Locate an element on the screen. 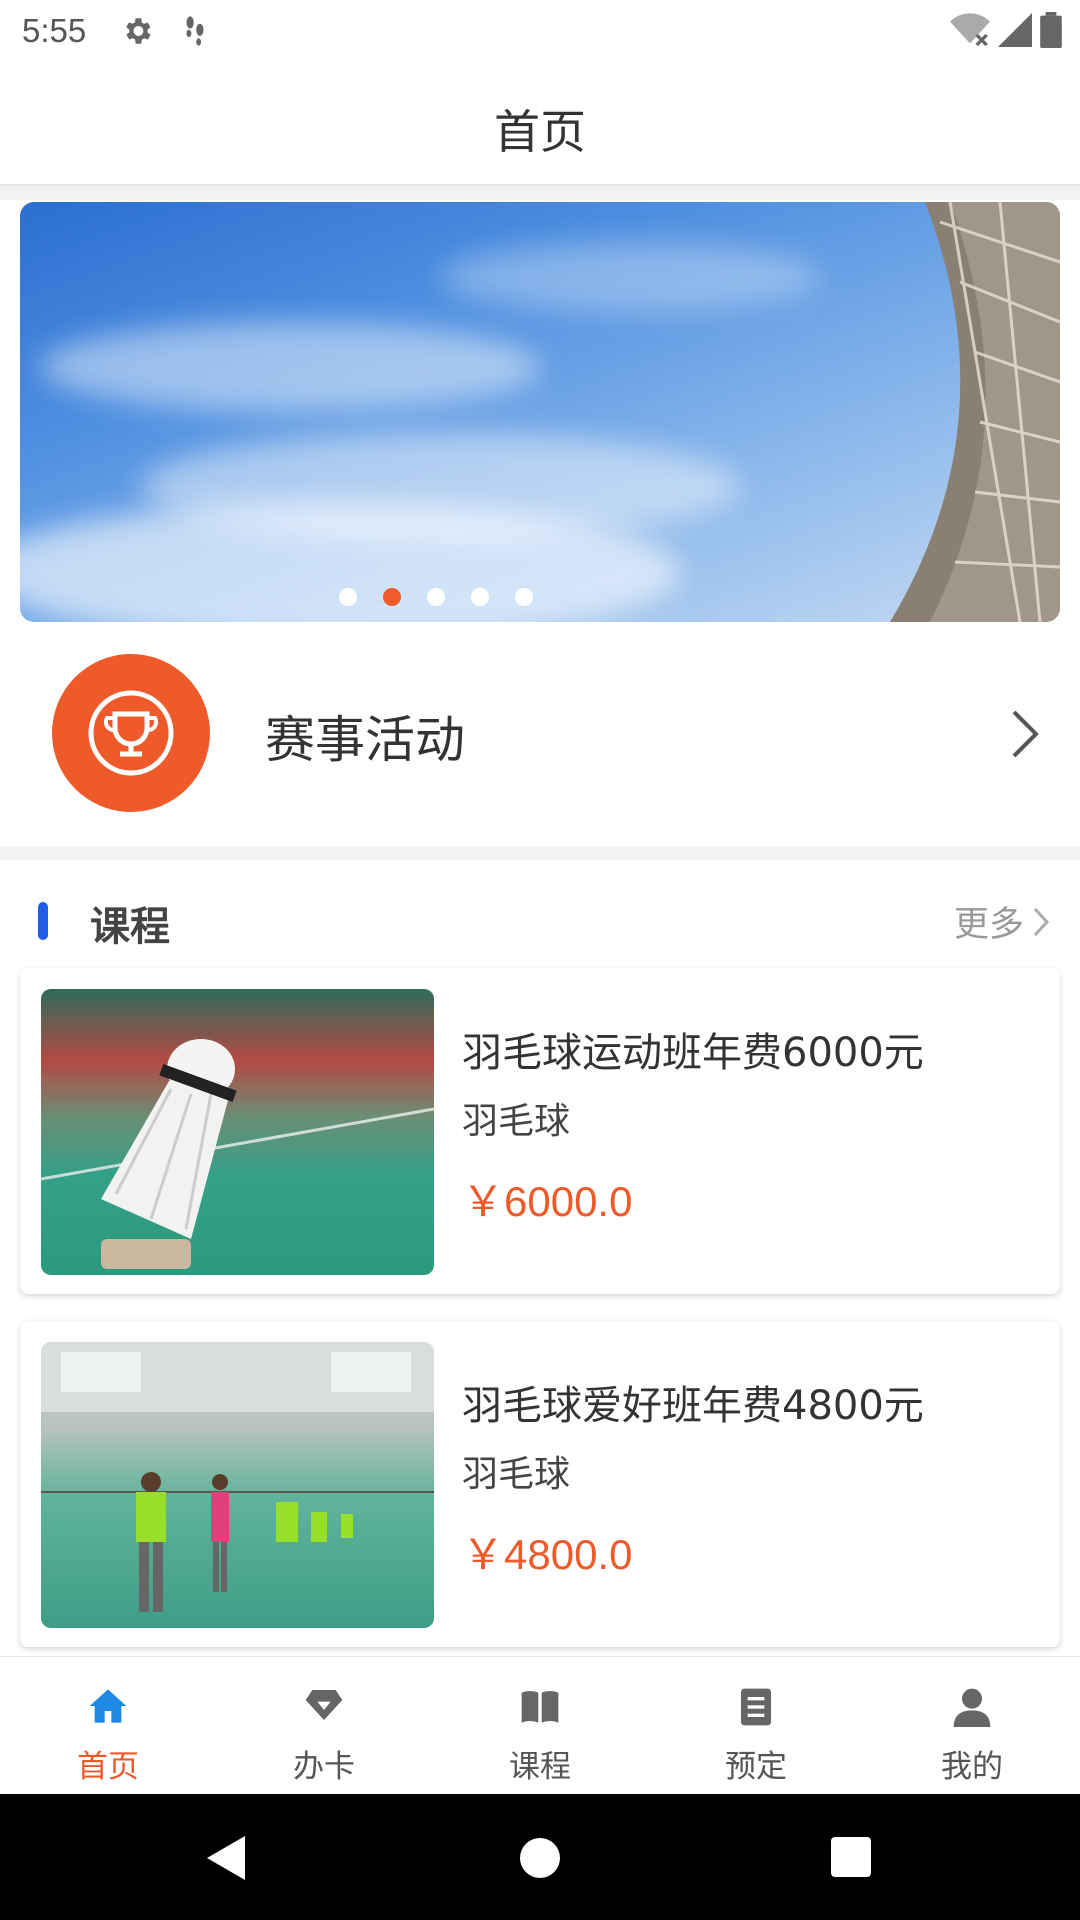 This screenshot has height=1920, width=1080. user-icon is located at coordinates (972, 1709).